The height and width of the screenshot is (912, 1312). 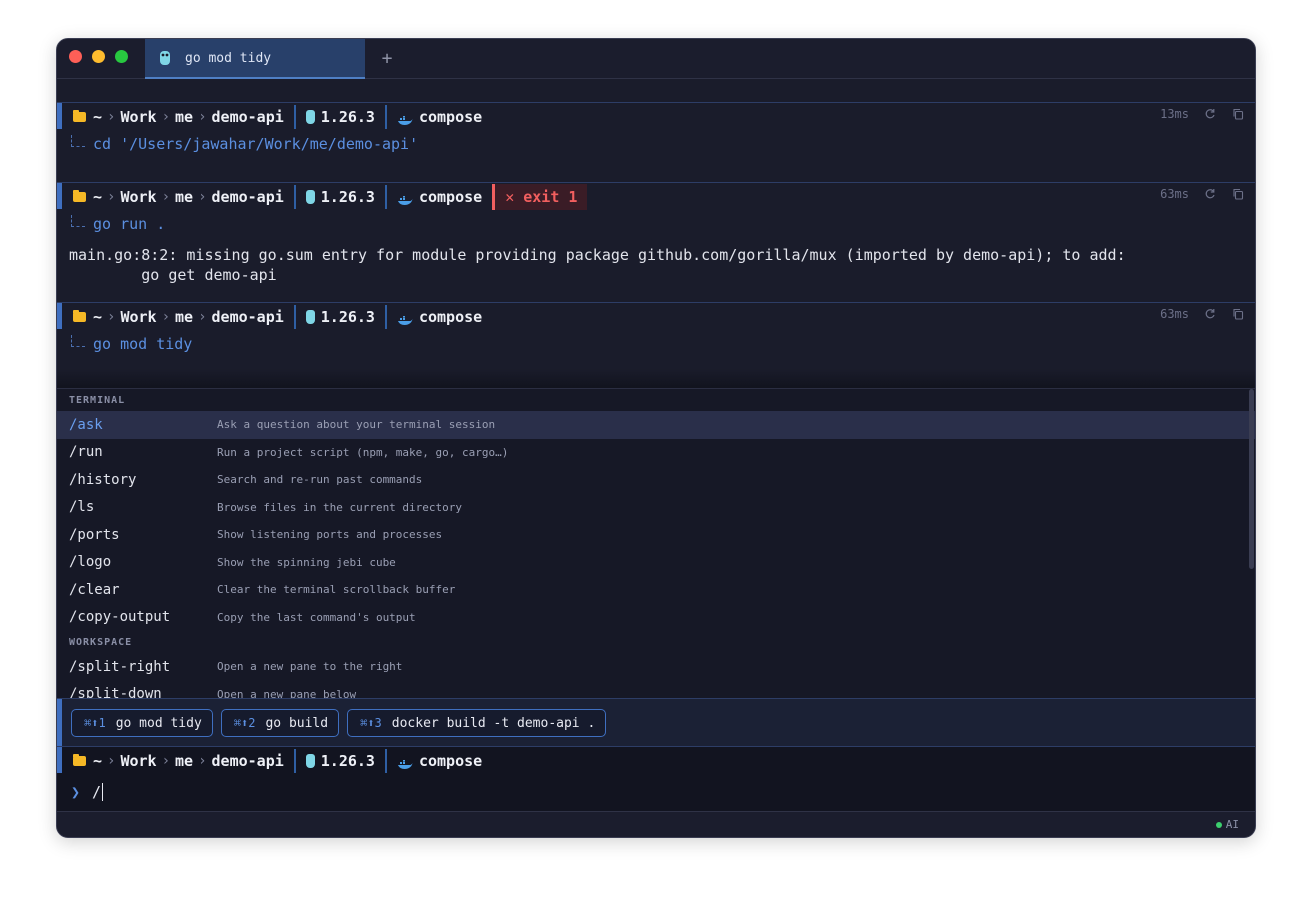 I want to click on suggestion-accent, so click(x=59, y=723).